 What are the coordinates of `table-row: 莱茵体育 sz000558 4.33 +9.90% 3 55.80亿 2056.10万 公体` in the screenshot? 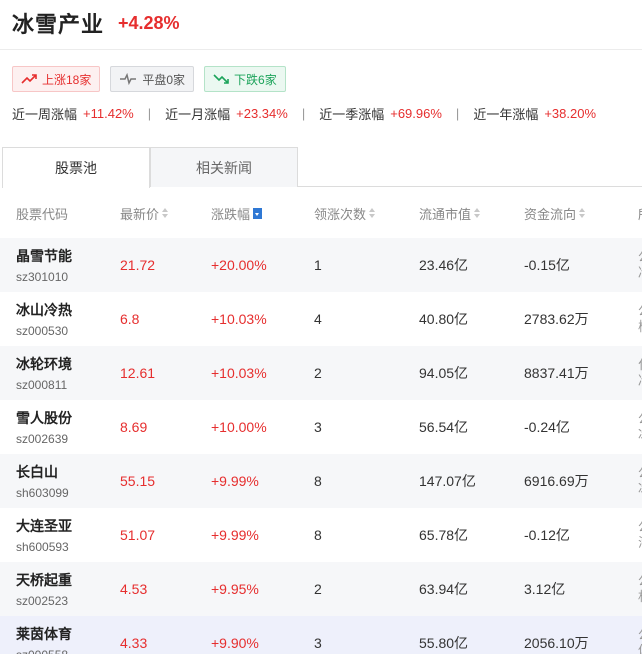 It's located at (321, 635).